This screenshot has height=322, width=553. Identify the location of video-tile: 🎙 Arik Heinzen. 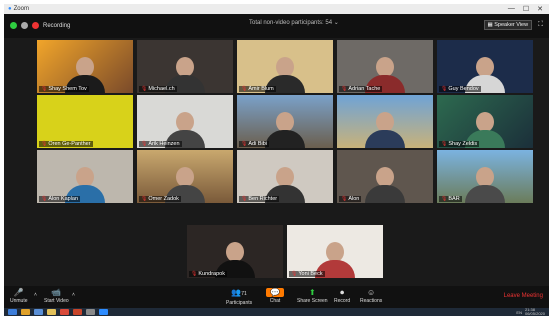
(185, 121).